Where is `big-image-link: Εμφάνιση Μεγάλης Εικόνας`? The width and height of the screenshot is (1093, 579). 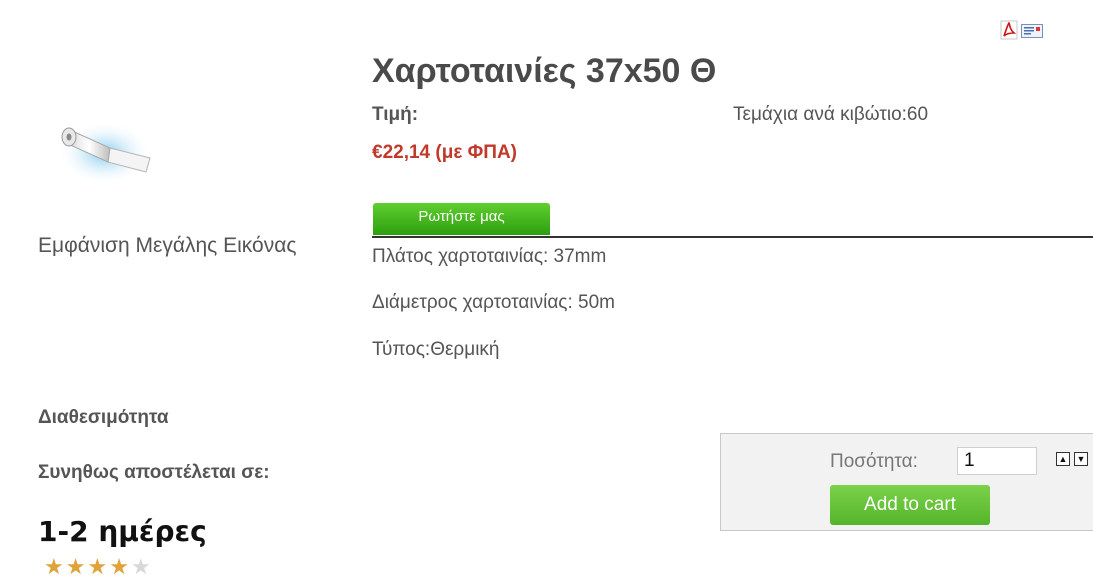 big-image-link: Εμφάνιση Μεγάλης Εικόνας is located at coordinates (167, 246).